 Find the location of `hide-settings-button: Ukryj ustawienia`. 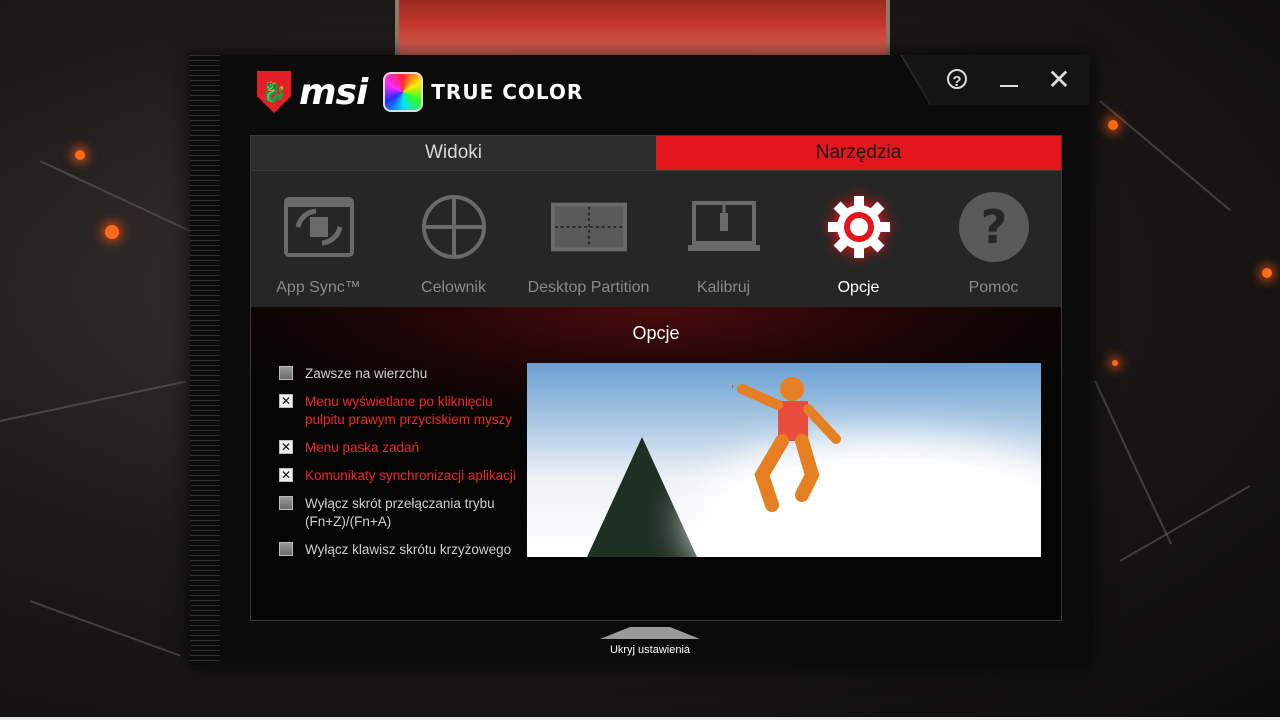

hide-settings-button: Ukryj ustawienia is located at coordinates (650, 641).